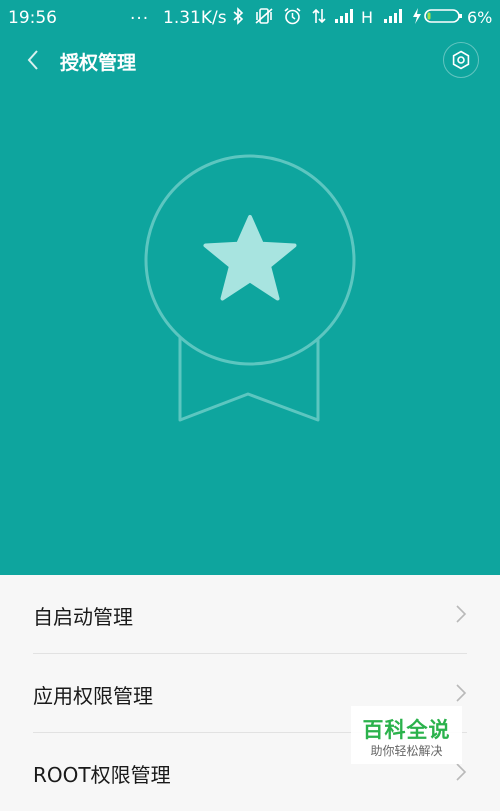 The width and height of the screenshot is (500, 811). Describe the element at coordinates (480, 17) in the screenshot. I see `battery-percent: 6%` at that location.